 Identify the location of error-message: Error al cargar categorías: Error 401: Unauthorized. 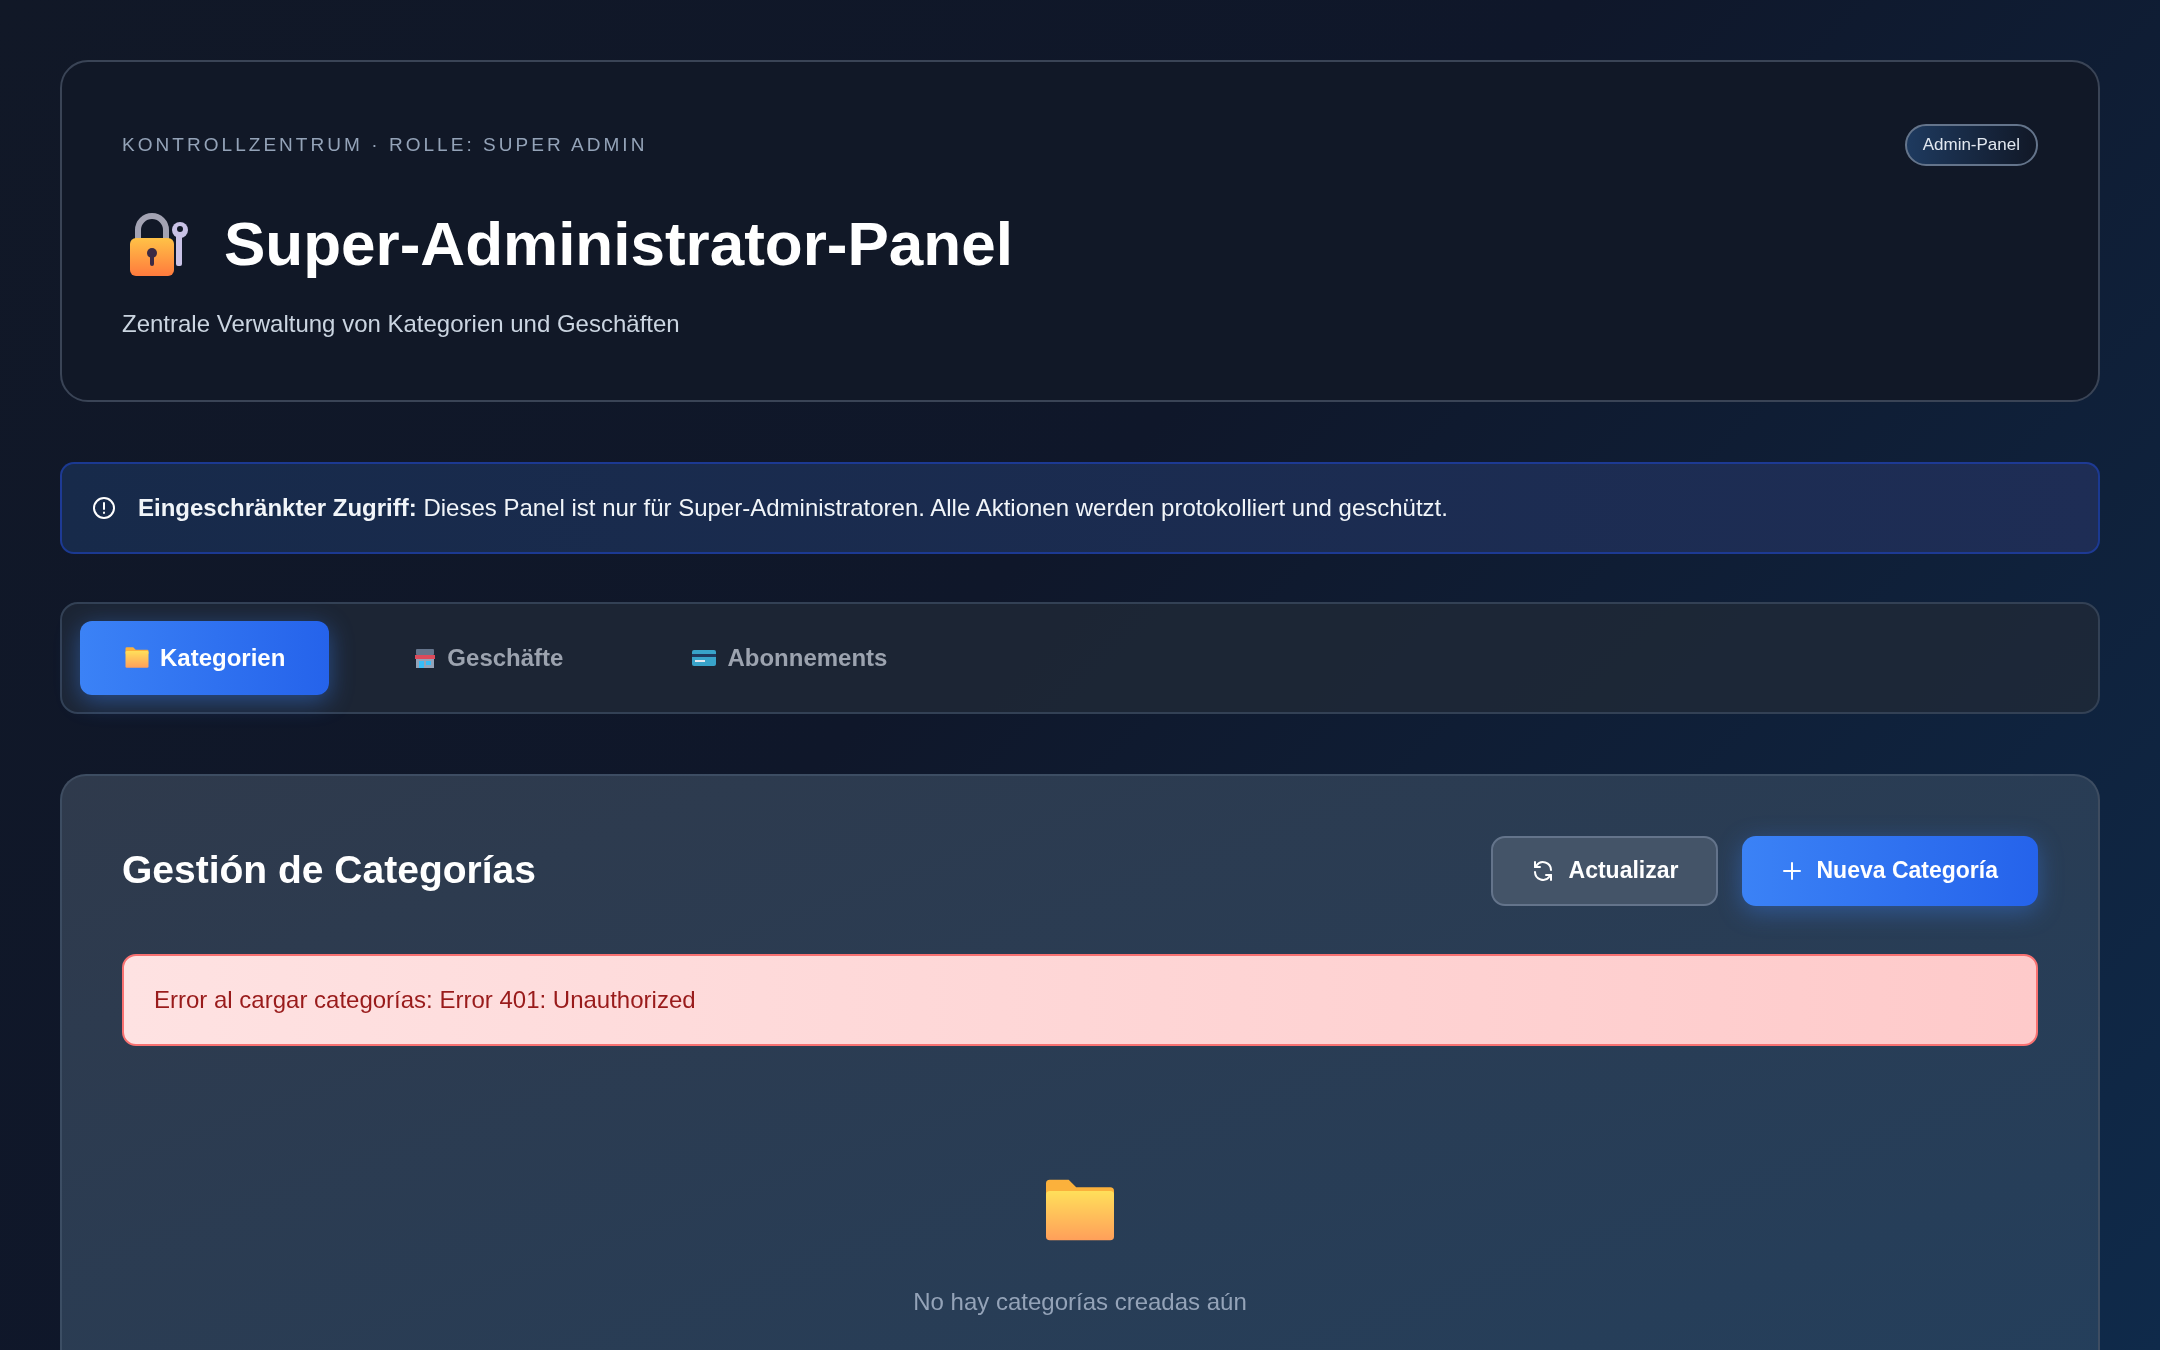
(1080, 999).